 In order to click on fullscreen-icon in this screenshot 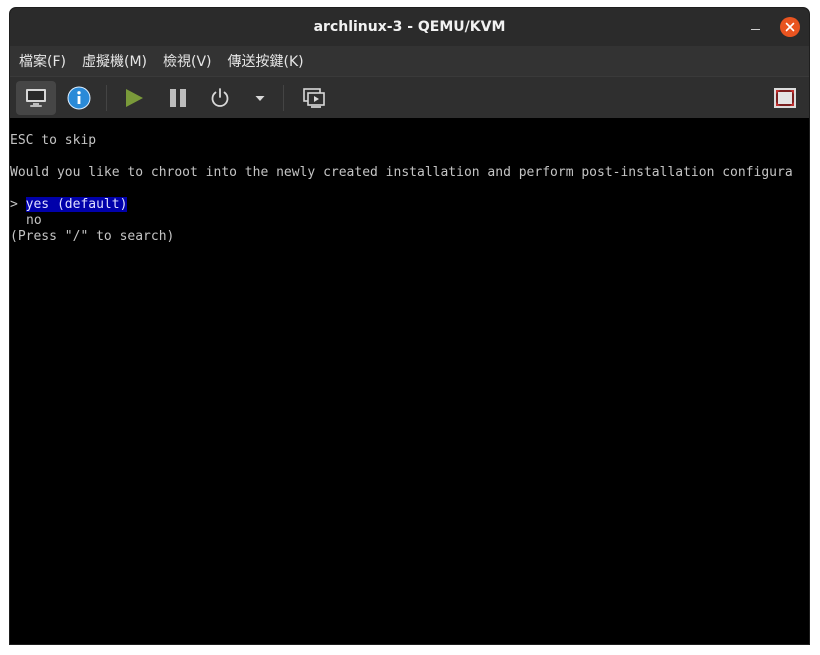, I will do `click(785, 98)`.